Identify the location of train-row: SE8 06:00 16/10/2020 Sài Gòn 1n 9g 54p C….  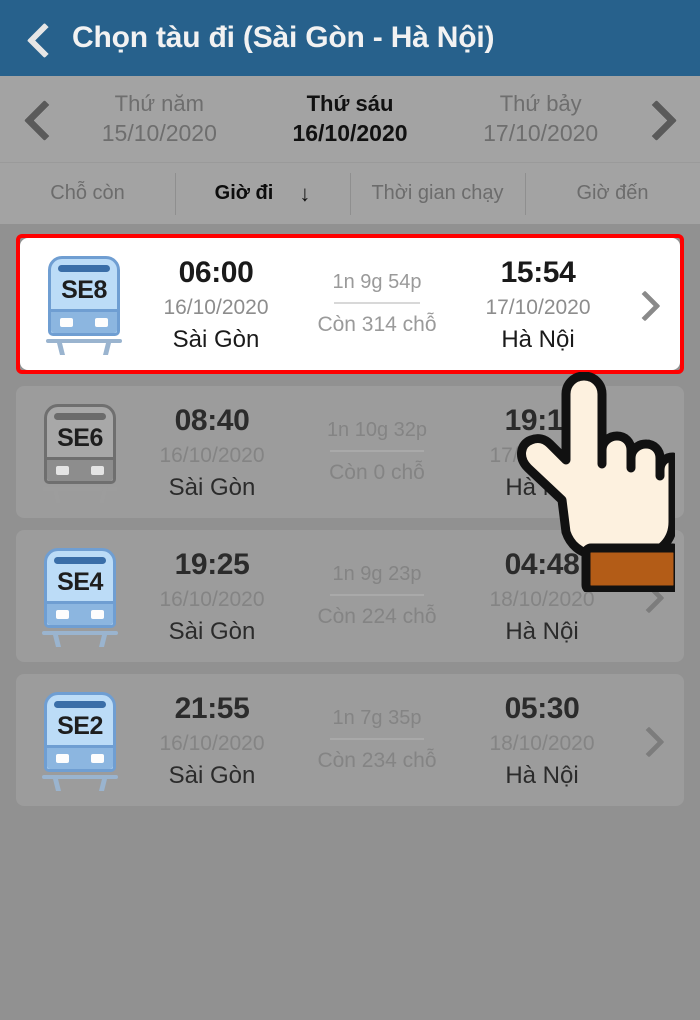
(350, 304).